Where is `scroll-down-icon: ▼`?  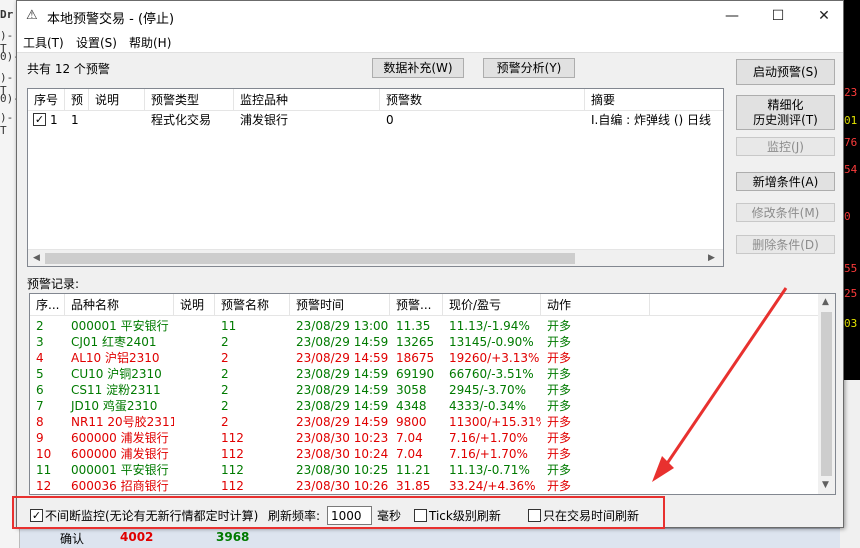
scroll-down-icon: ▼ is located at coordinates (825, 485).